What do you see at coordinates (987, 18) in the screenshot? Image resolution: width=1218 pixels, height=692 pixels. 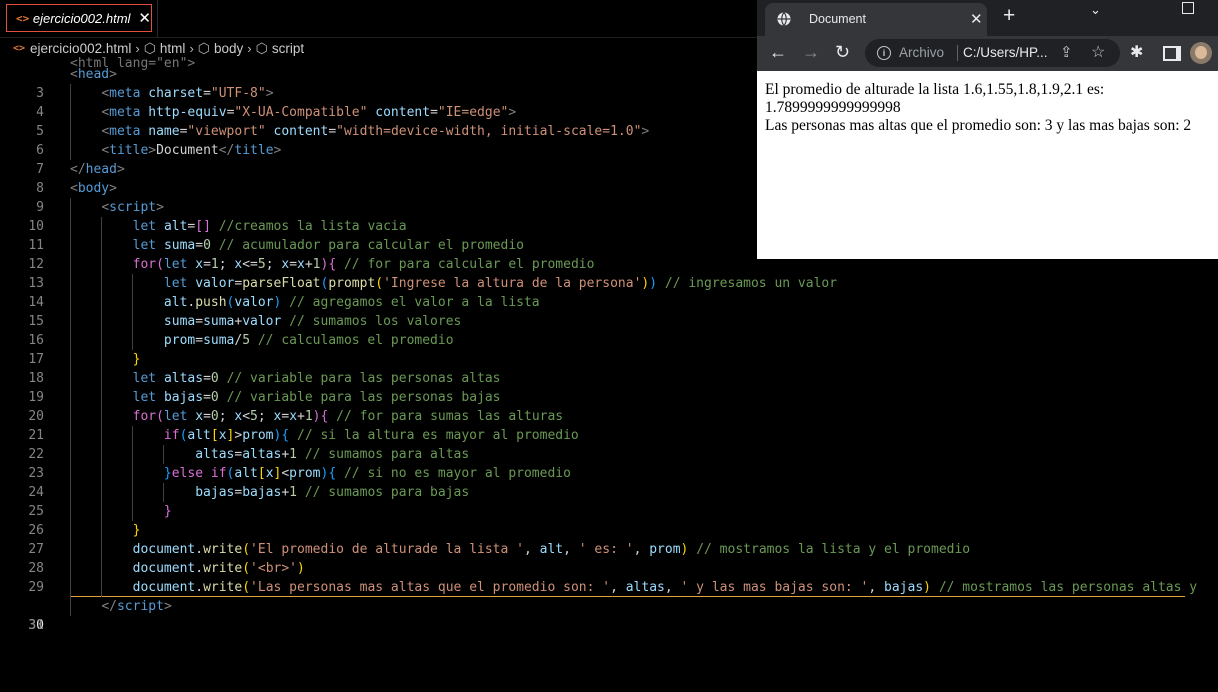 I see `browser-title-bar: Document ✕ + ⌄` at bounding box center [987, 18].